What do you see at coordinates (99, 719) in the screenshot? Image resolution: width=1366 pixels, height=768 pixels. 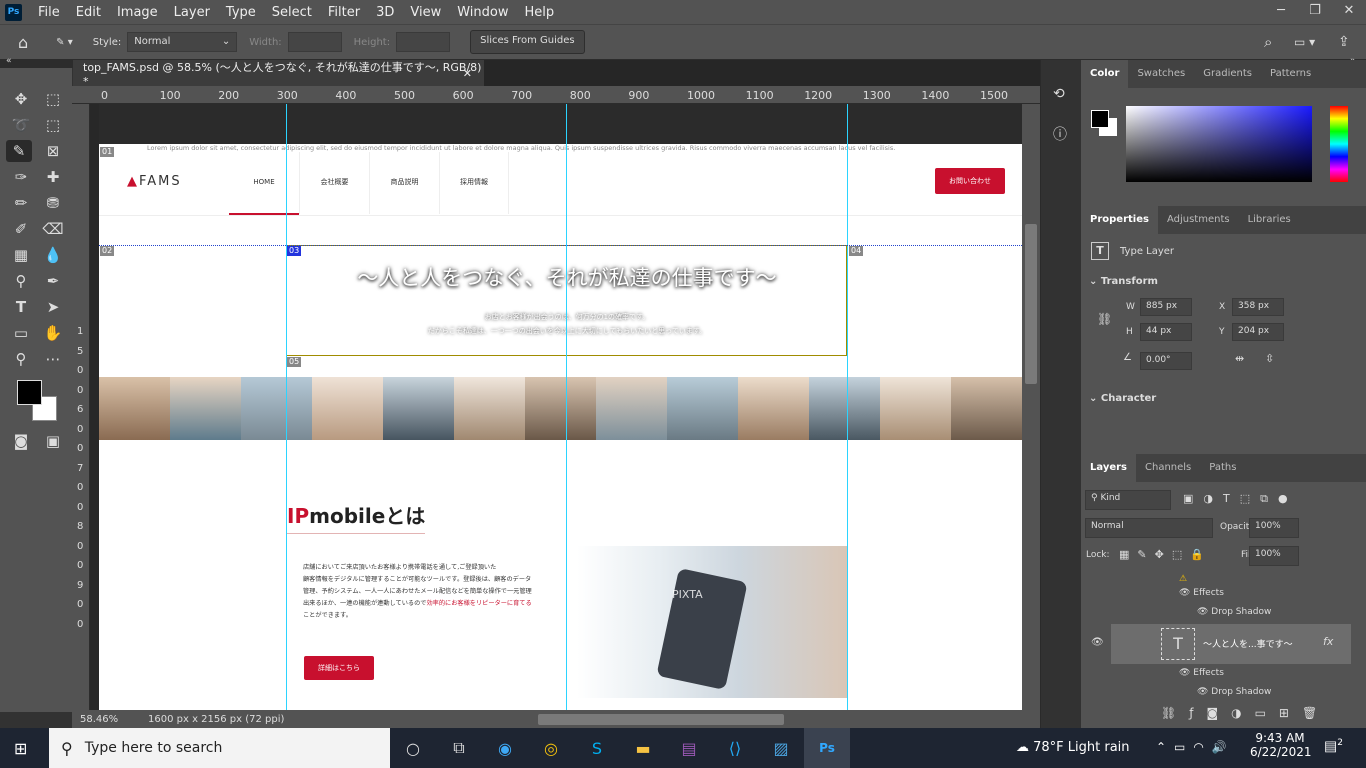 I see `zoom-level: 58.46%` at bounding box center [99, 719].